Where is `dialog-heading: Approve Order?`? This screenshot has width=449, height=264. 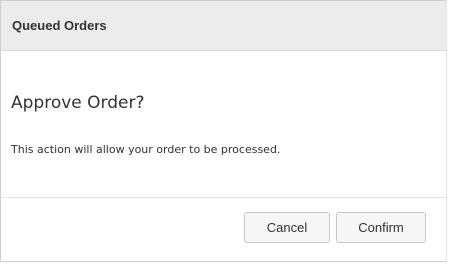
dialog-heading: Approve Order? is located at coordinates (78, 103).